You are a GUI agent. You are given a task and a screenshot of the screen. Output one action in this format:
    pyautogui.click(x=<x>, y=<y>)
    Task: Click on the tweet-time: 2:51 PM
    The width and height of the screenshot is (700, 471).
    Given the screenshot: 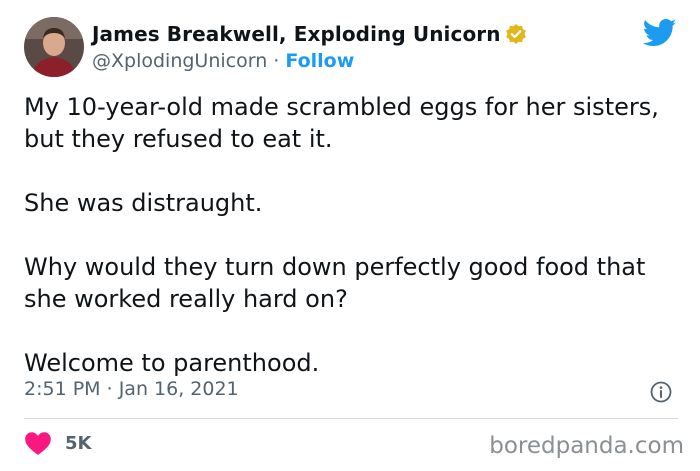 What is the action you would take?
    pyautogui.click(x=62, y=389)
    